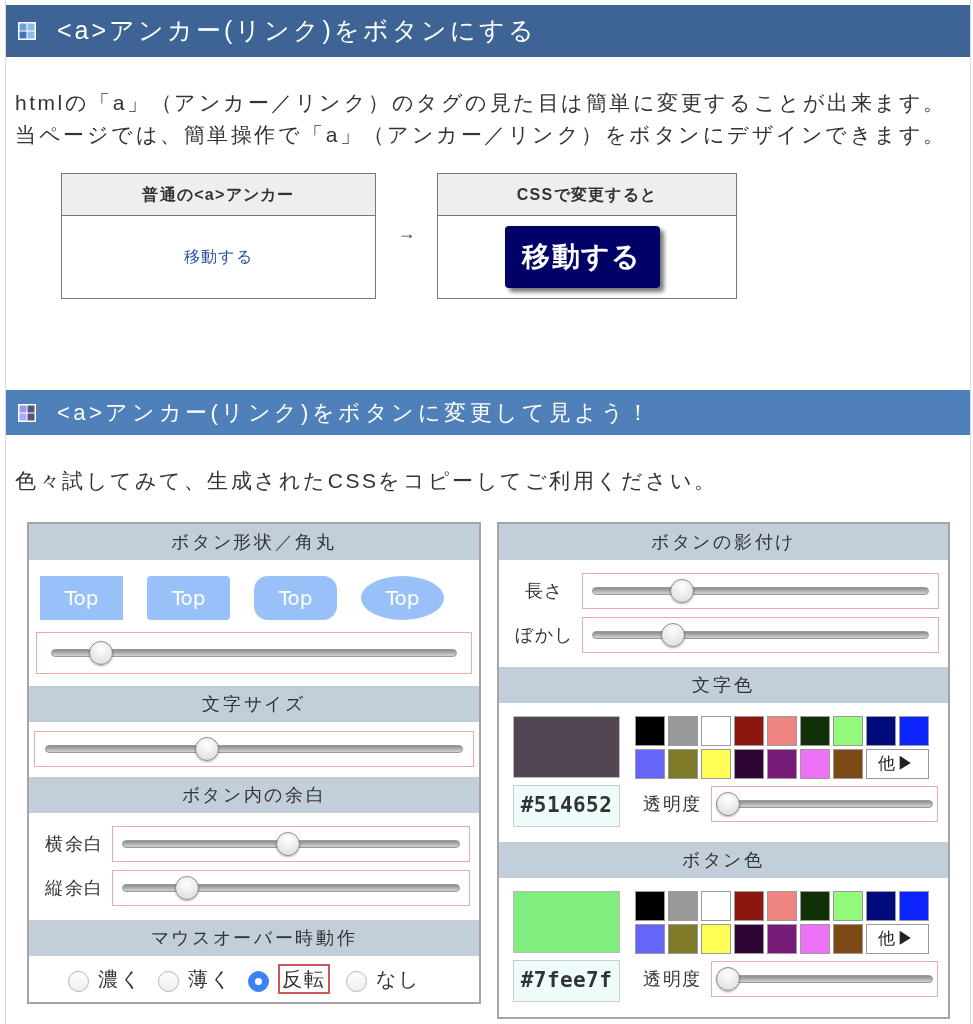  Describe the element at coordinates (210, 979) in the screenshot. I see `radio-label: 薄く` at that location.